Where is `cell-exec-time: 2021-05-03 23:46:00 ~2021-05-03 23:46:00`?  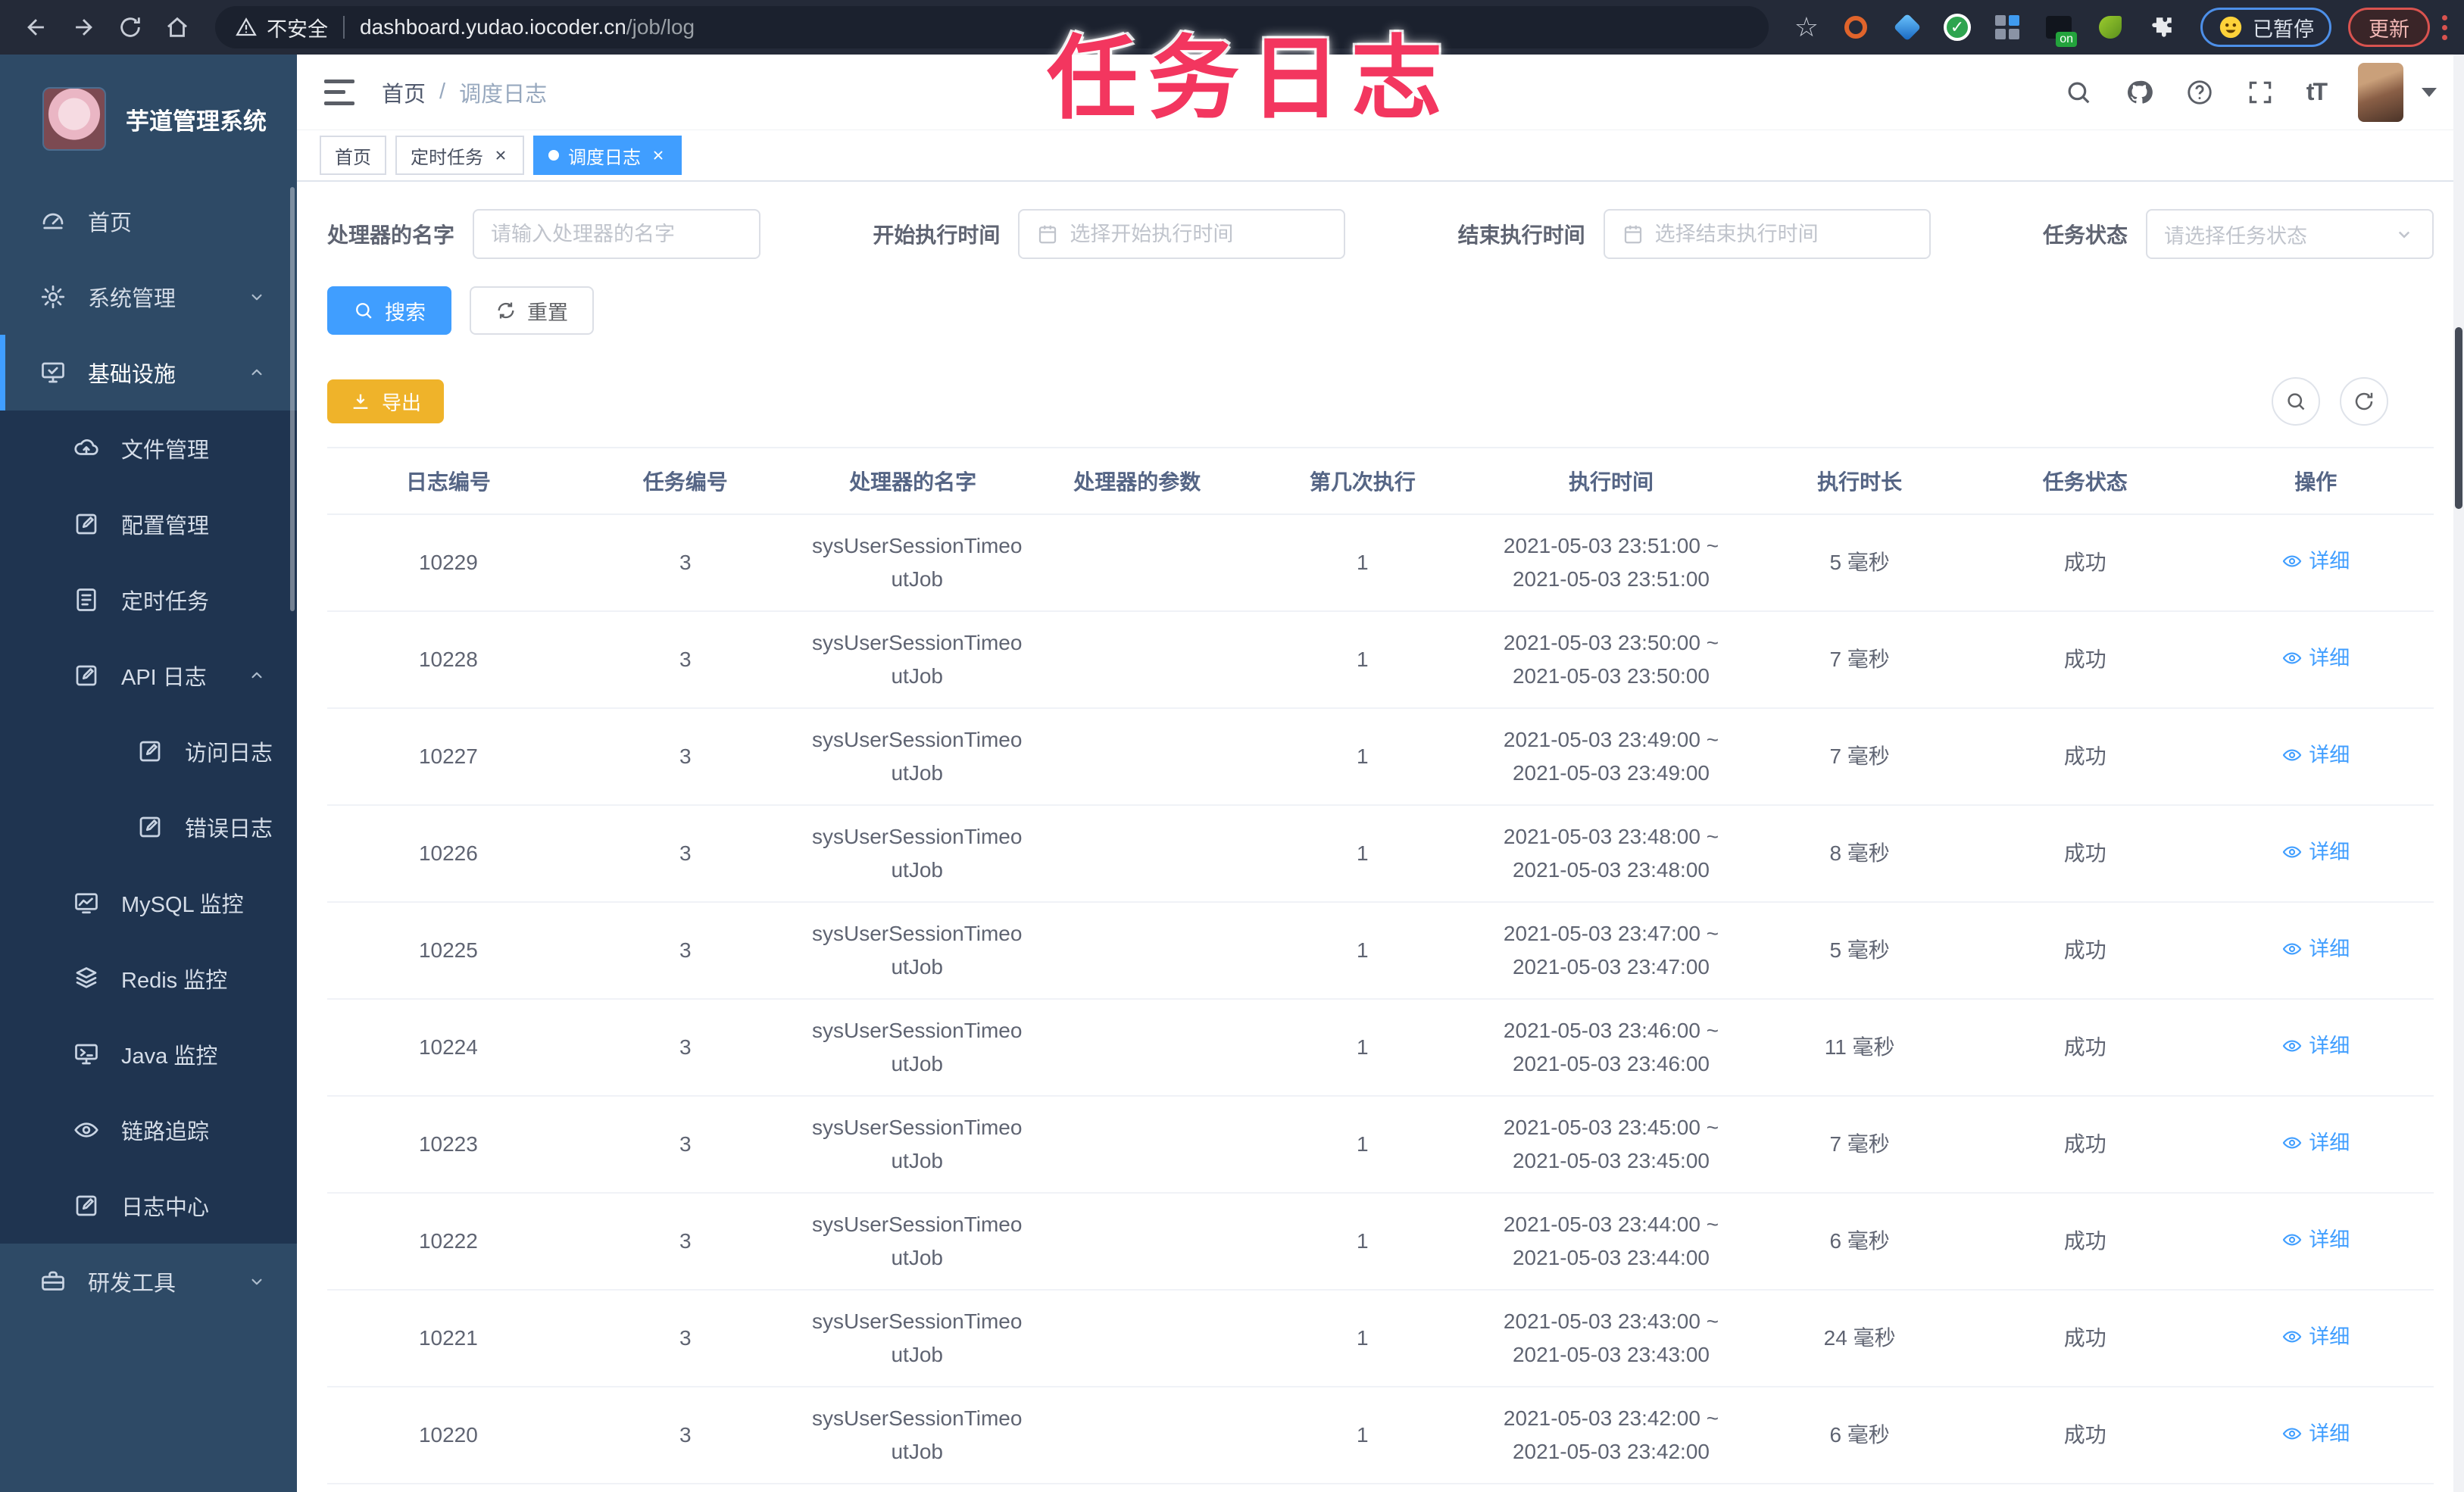 cell-exec-time: 2021-05-03 23:46:00 ~2021-05-03 23:46:00 is located at coordinates (1611, 1048).